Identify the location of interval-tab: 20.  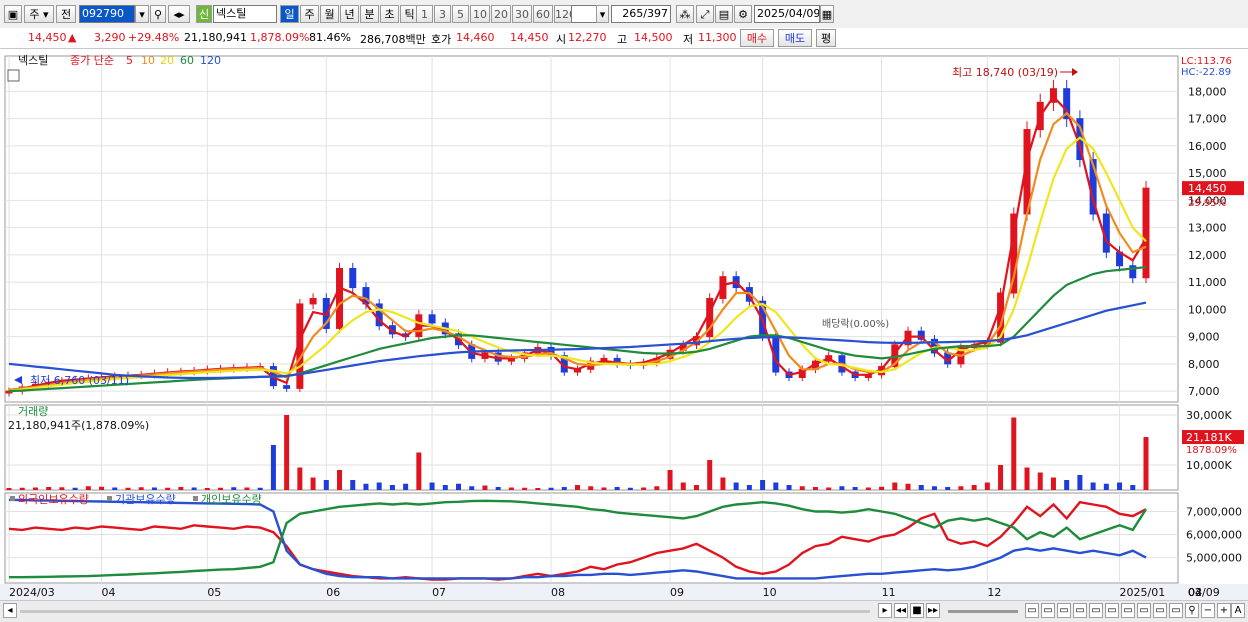
(501, 14).